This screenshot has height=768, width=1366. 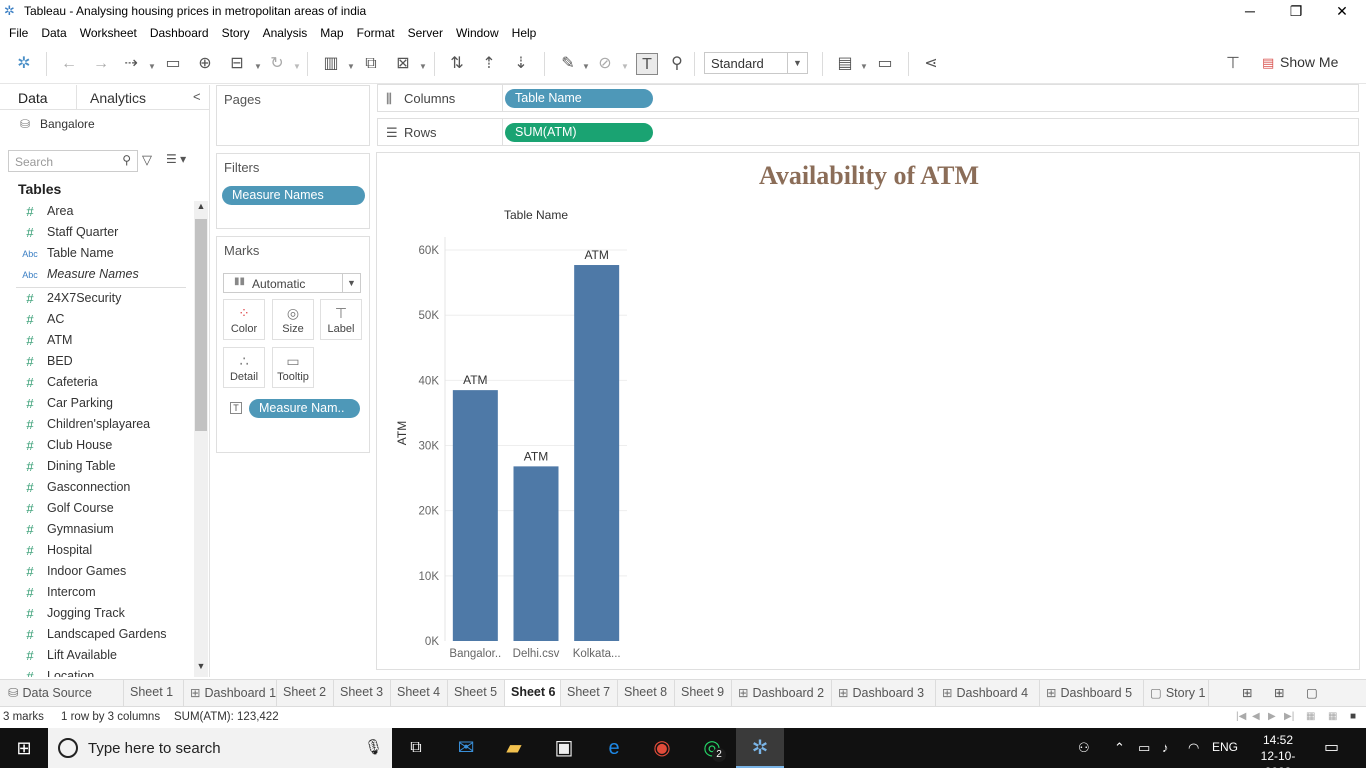 What do you see at coordinates (1332, 716) in the screenshot?
I see `show-sheet-sorter-icon: ▦` at bounding box center [1332, 716].